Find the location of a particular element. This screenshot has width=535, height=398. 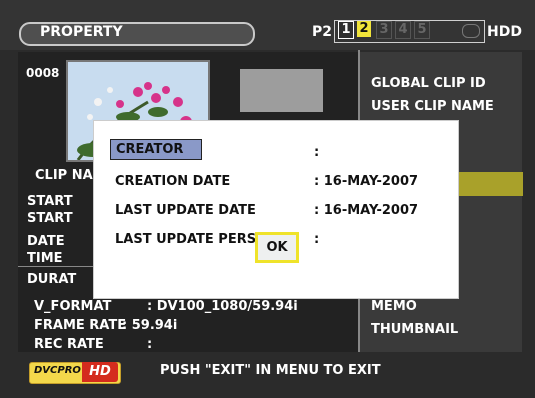

hdd-icon is located at coordinates (471, 31).